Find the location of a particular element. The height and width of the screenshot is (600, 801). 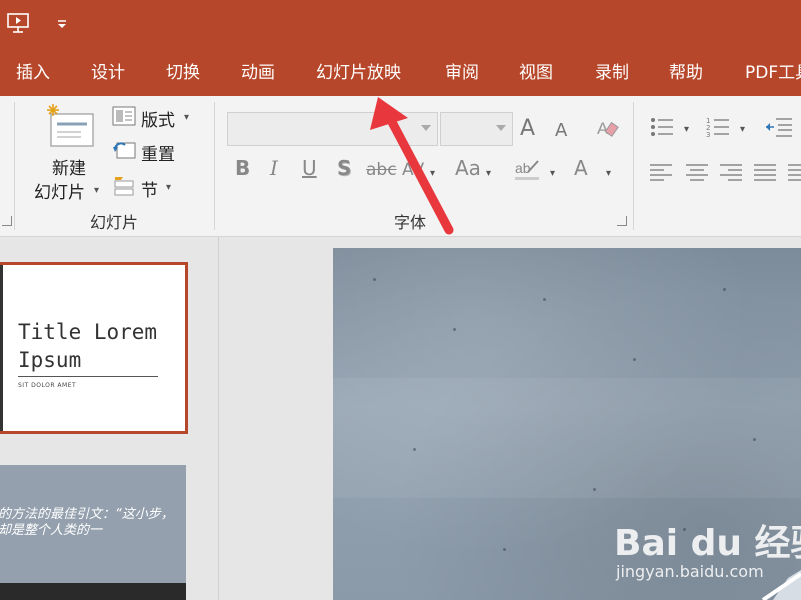

font-name-combobox is located at coordinates (332, 129).